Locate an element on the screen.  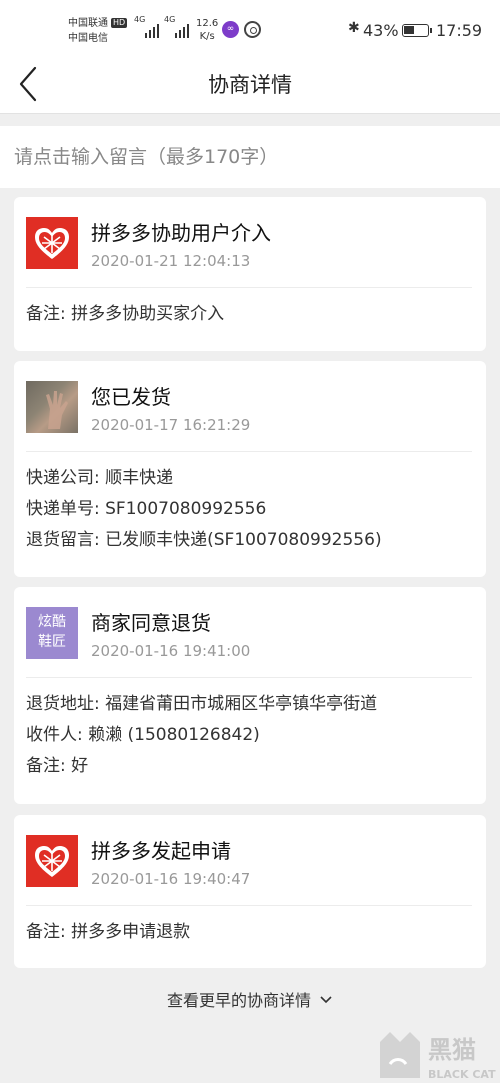
carrier-info: 中国联通 HD 中国电信 is located at coordinates (98, 31).